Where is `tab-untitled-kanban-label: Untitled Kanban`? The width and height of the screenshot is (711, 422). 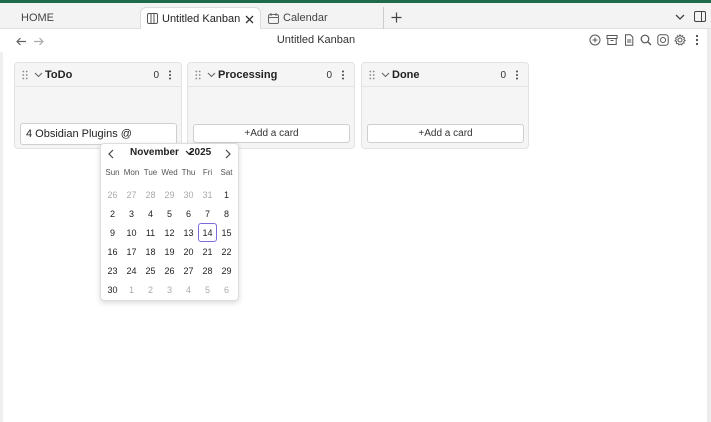 tab-untitled-kanban-label: Untitled Kanban is located at coordinates (201, 18).